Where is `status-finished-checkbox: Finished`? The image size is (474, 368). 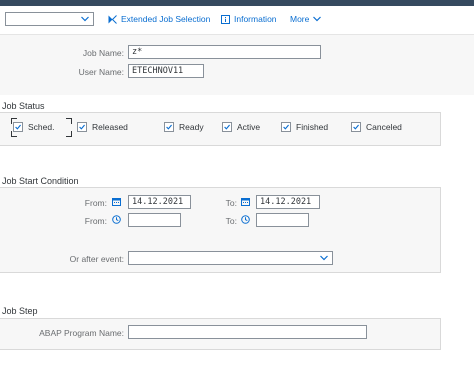 status-finished-checkbox: Finished is located at coordinates (304, 127).